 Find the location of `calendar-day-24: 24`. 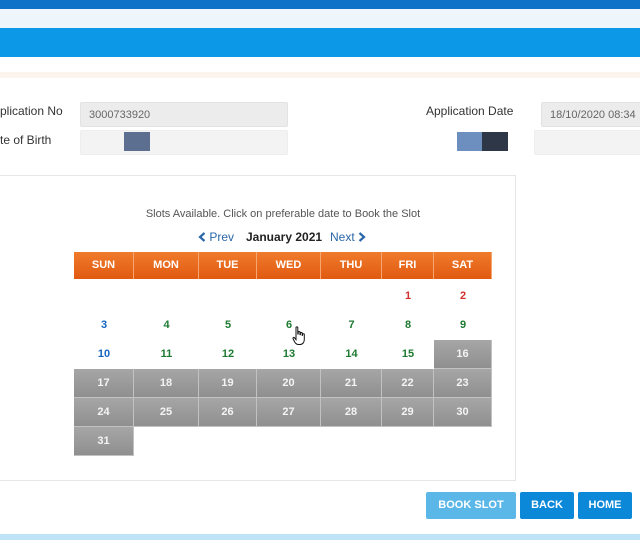

calendar-day-24: 24 is located at coordinates (104, 412).